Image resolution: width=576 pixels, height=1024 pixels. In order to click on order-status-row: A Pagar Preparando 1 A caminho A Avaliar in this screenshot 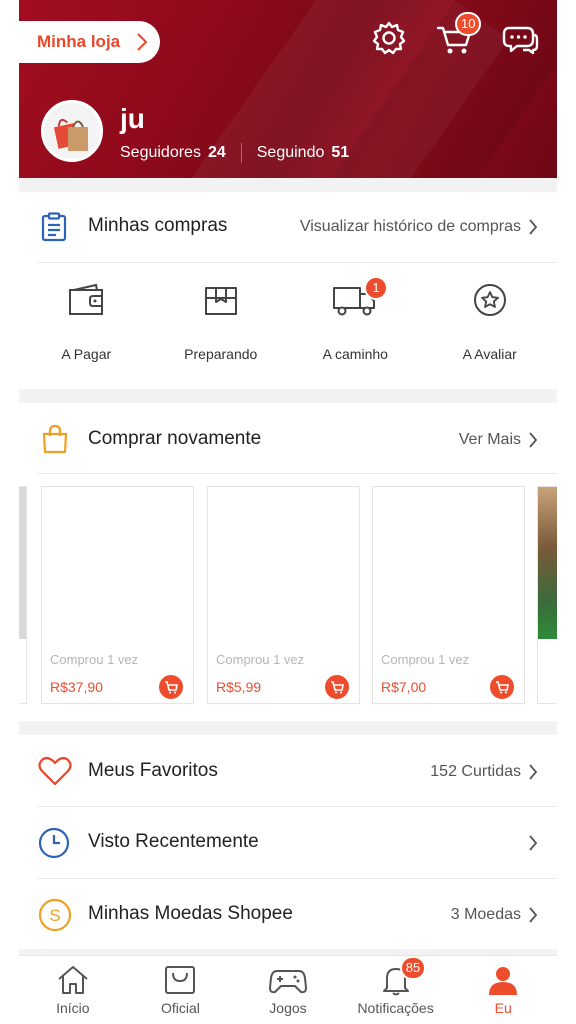, I will do `click(288, 320)`.